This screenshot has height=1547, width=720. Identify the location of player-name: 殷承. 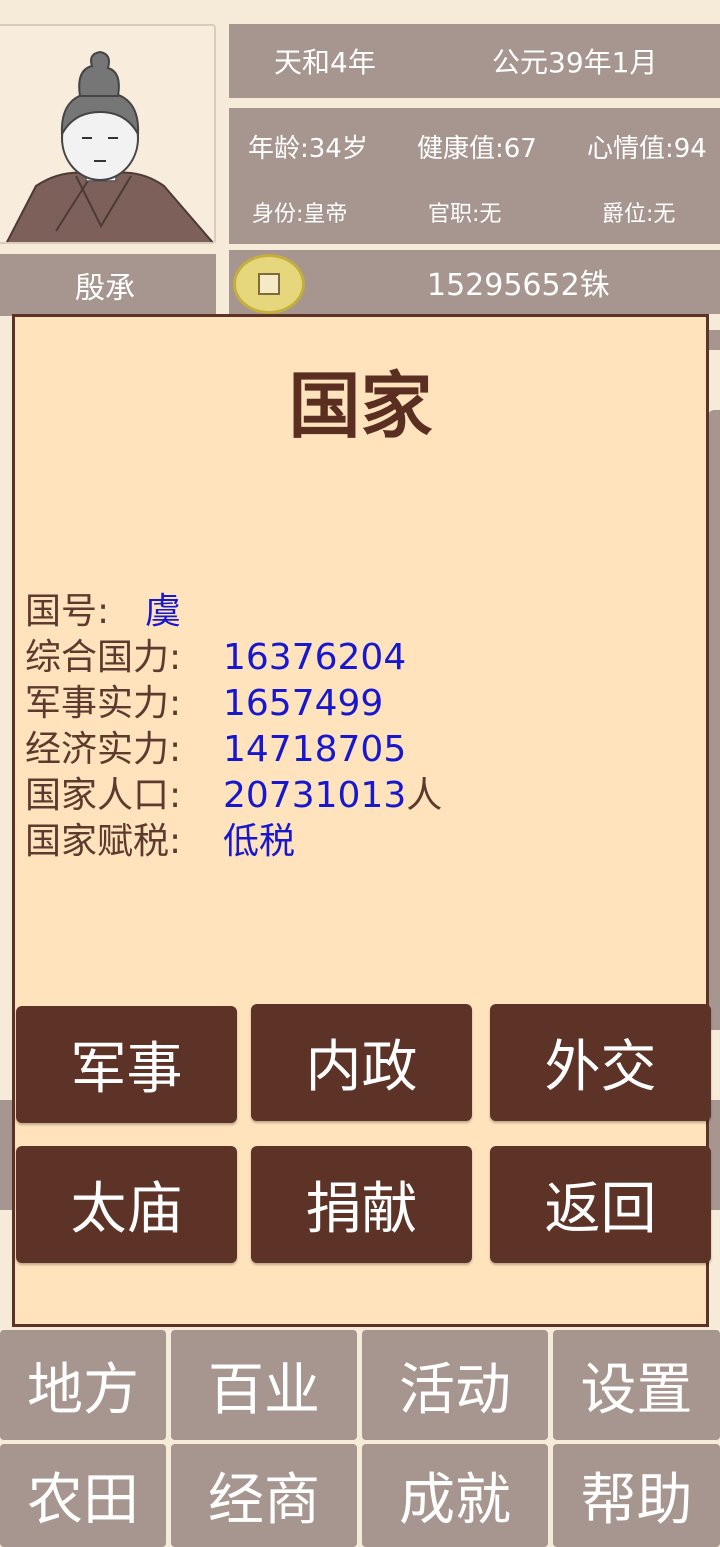
(108, 285).